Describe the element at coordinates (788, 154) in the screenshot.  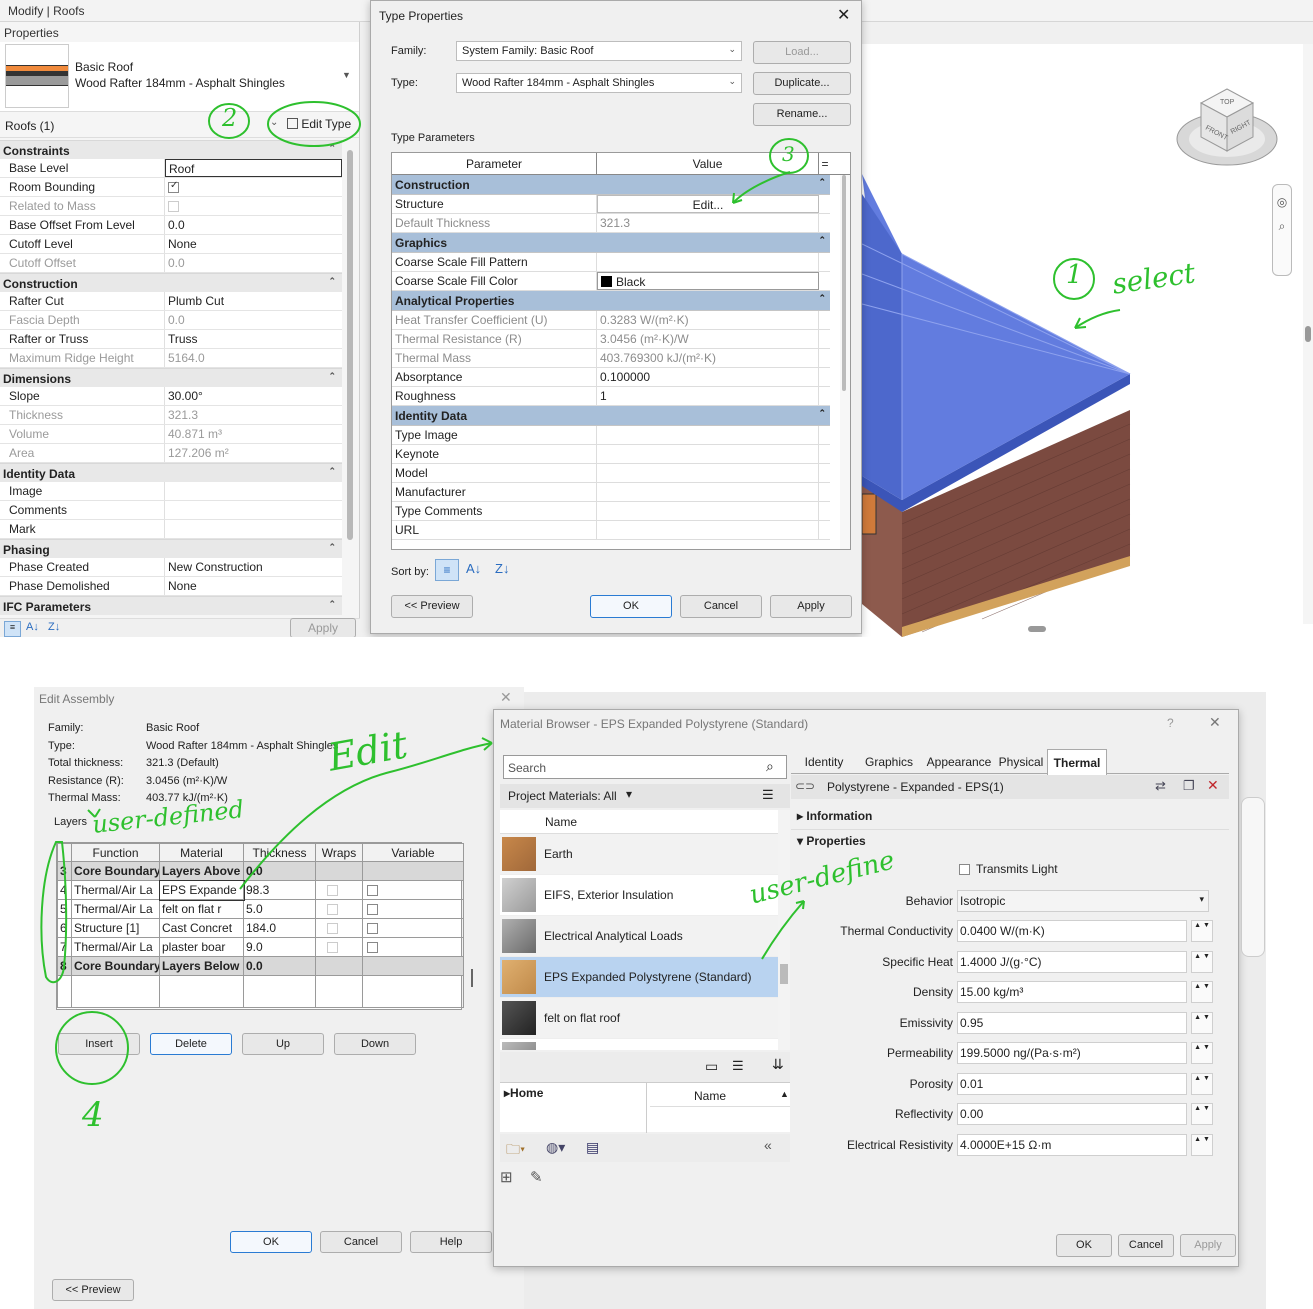
I see `annotation-step-3: 3` at that location.